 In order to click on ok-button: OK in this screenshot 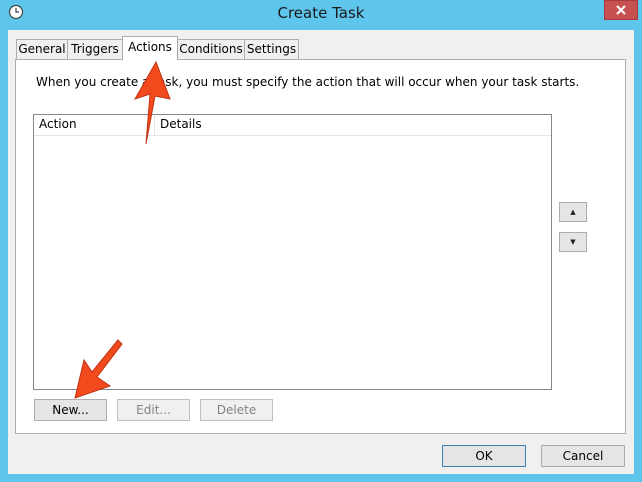, I will do `click(484, 456)`.